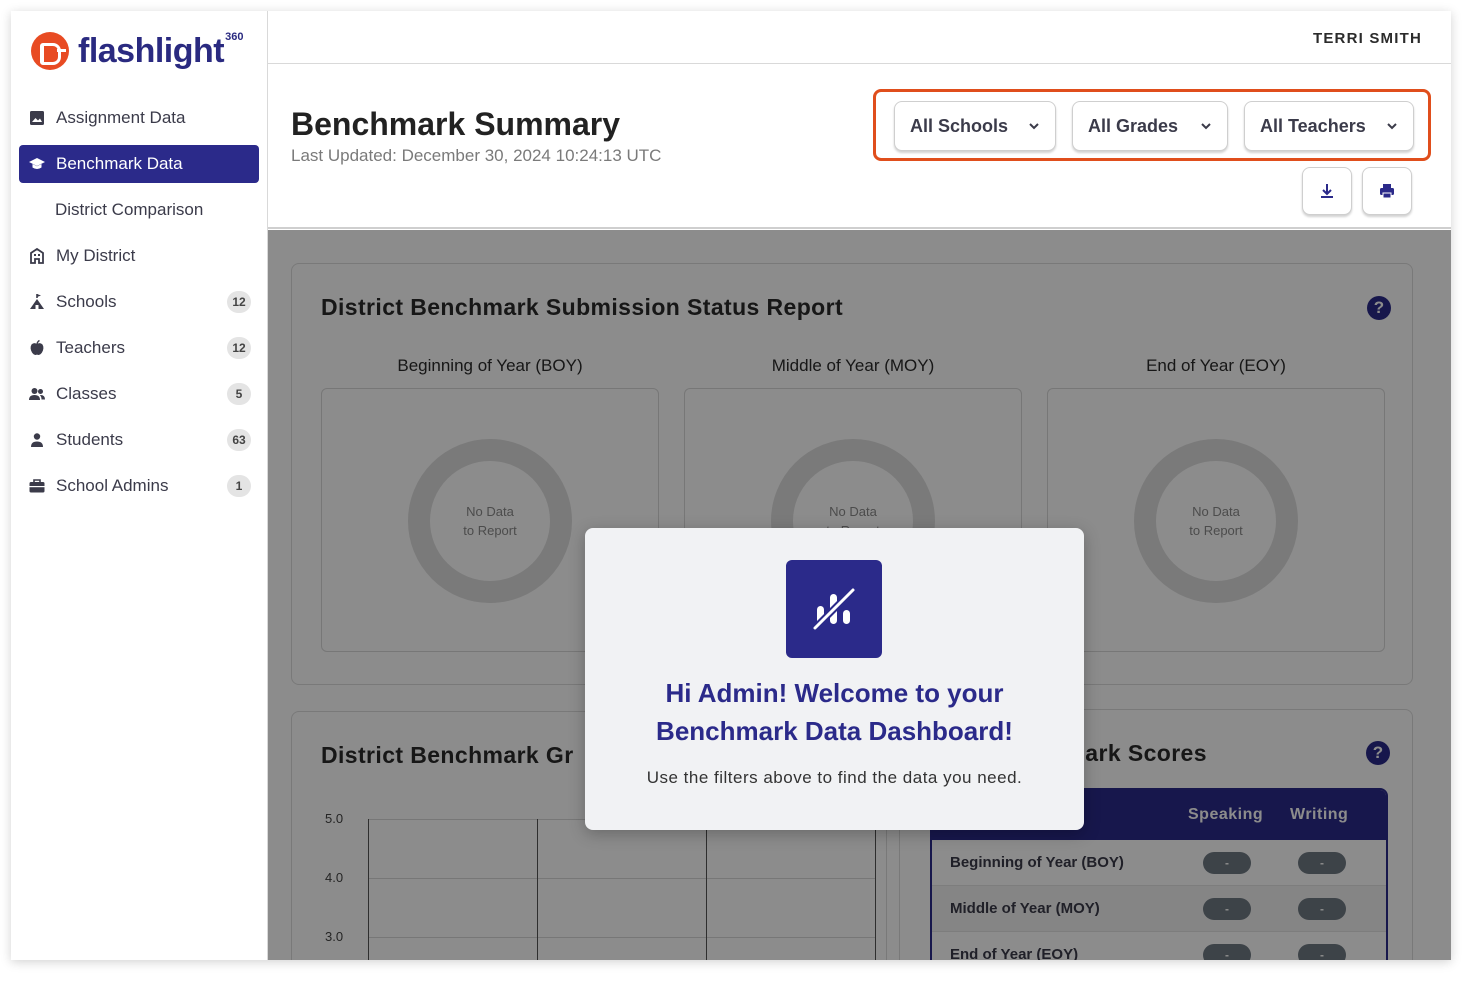 Image resolution: width=1476 pixels, height=985 pixels. I want to click on sidebar-item-label: District Comparison, so click(129, 209).